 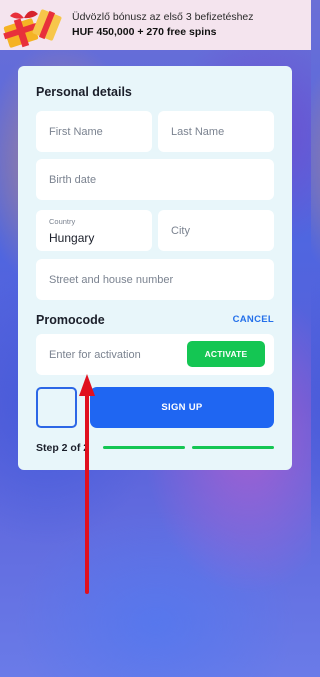 I want to click on street-field: Street and house number, so click(x=155, y=279).